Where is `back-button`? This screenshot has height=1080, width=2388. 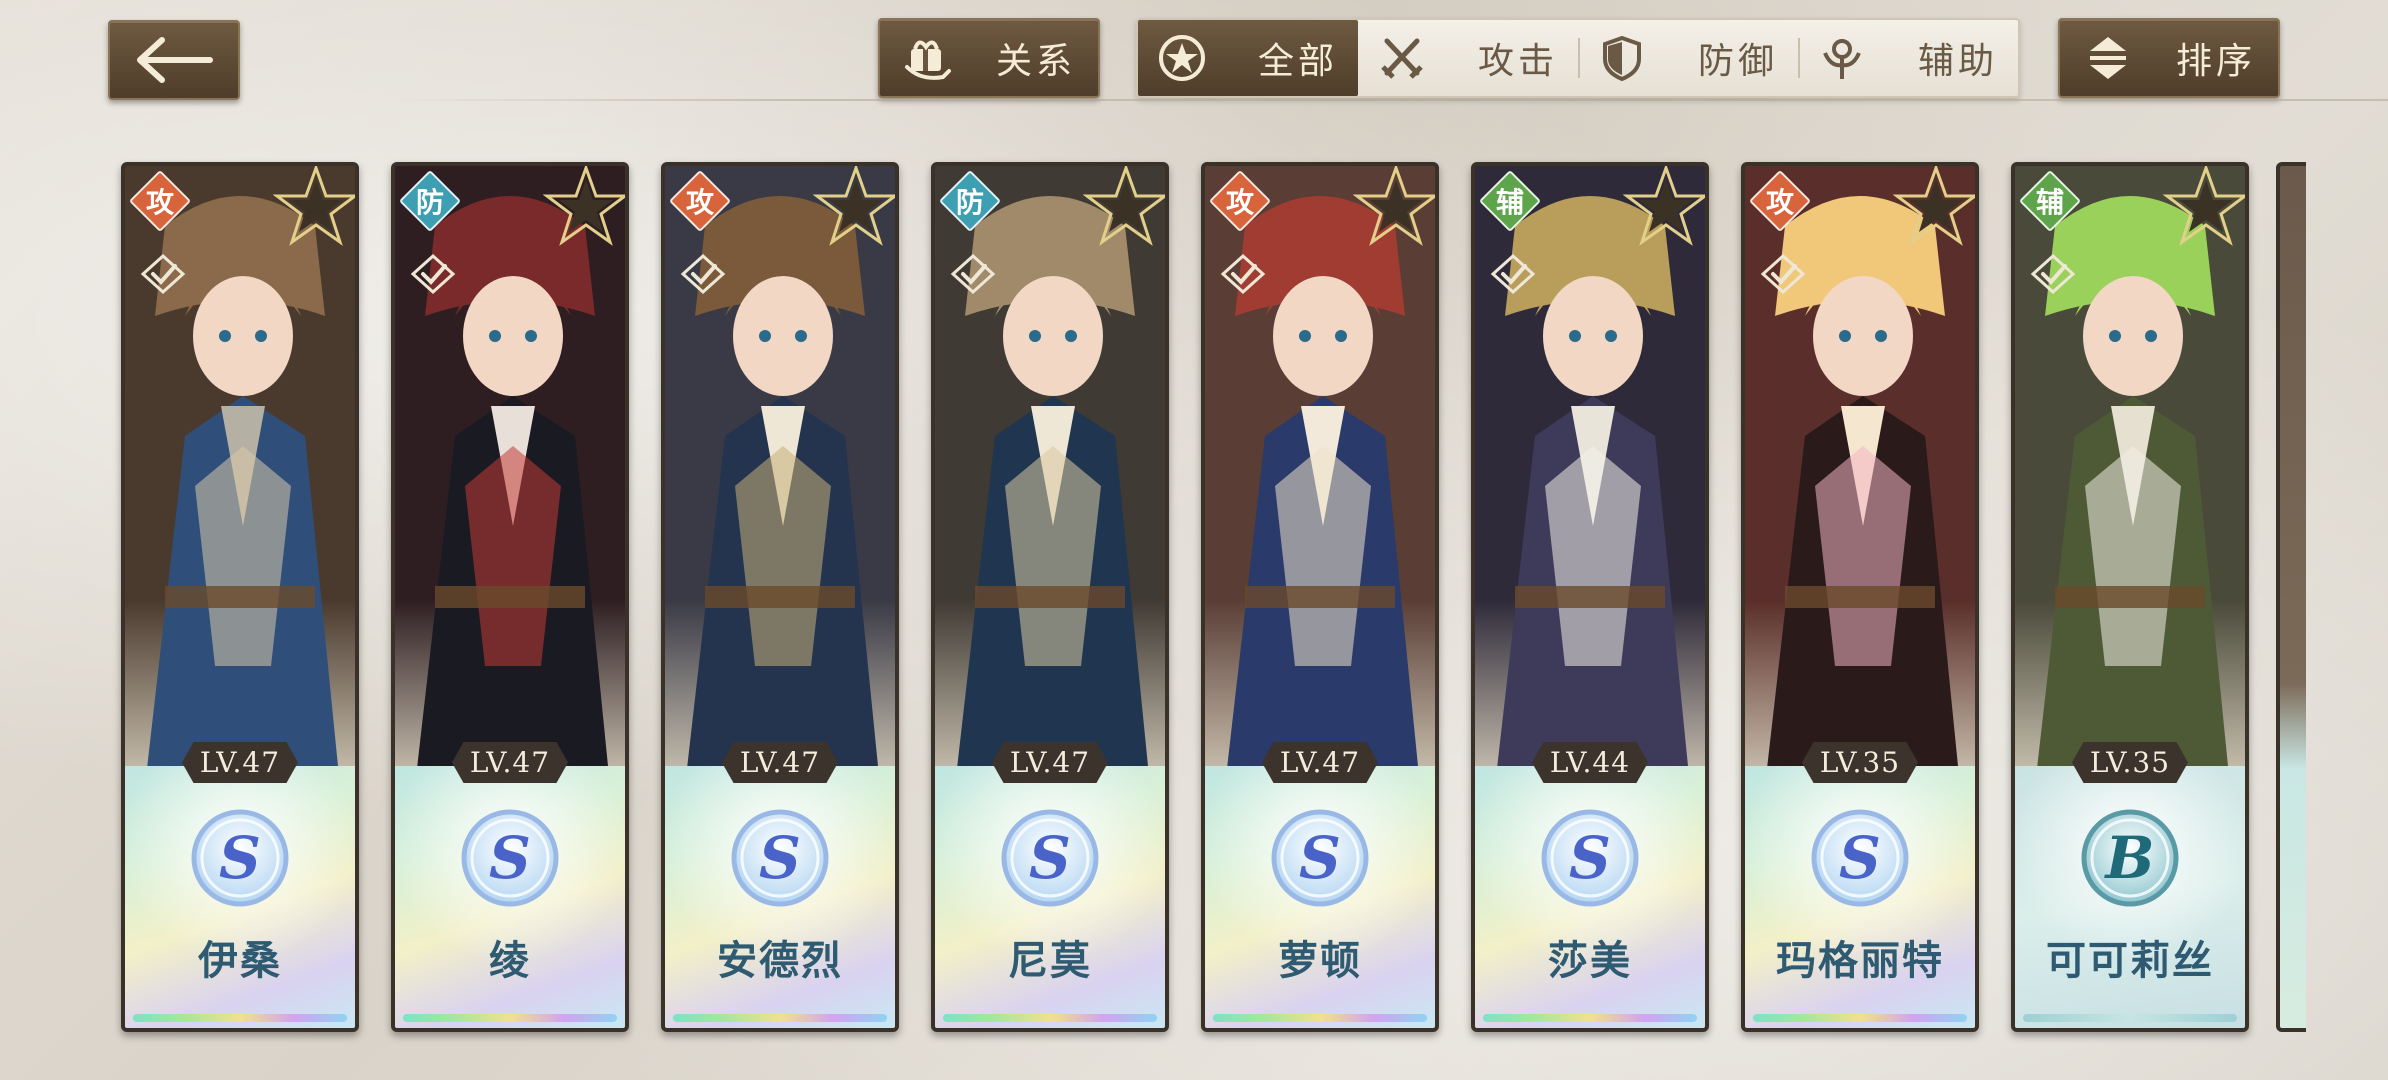 back-button is located at coordinates (174, 60).